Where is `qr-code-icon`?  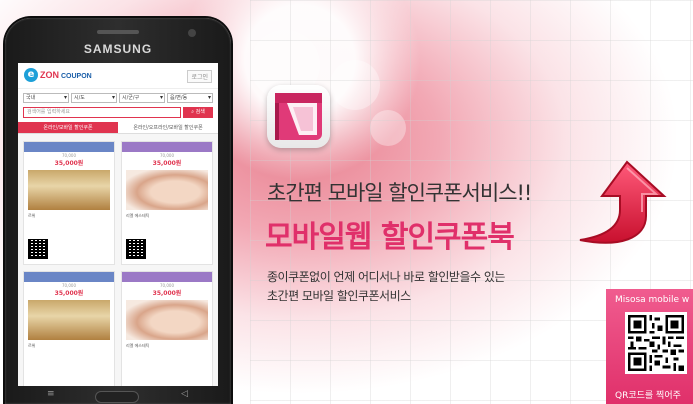 qr-code-icon is located at coordinates (656, 343).